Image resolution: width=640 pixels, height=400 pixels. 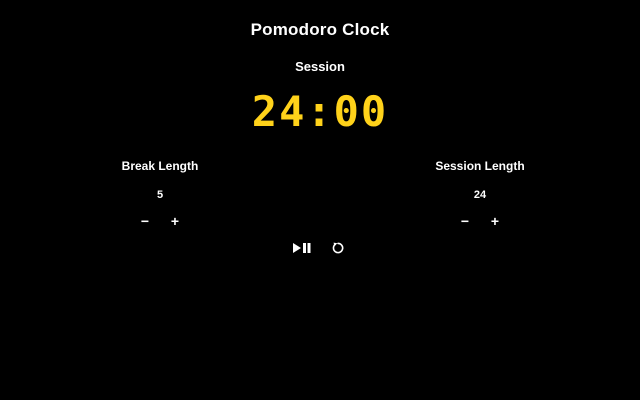 What do you see at coordinates (320, 111) in the screenshot?
I see `timer-display: 24:00` at bounding box center [320, 111].